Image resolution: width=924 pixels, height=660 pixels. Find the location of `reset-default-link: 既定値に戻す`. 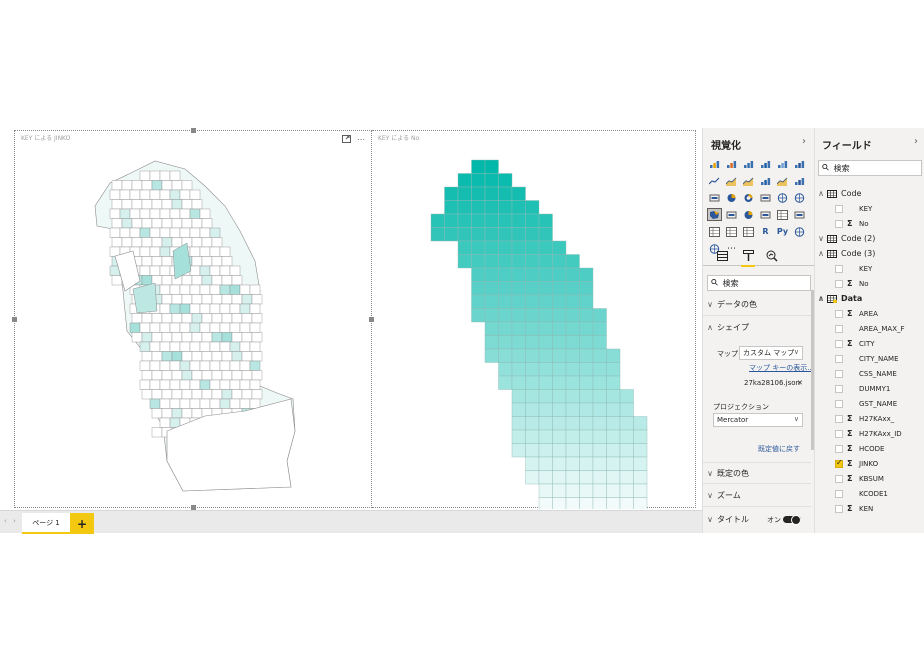

reset-default-link: 既定値に戻す is located at coordinates (779, 449).